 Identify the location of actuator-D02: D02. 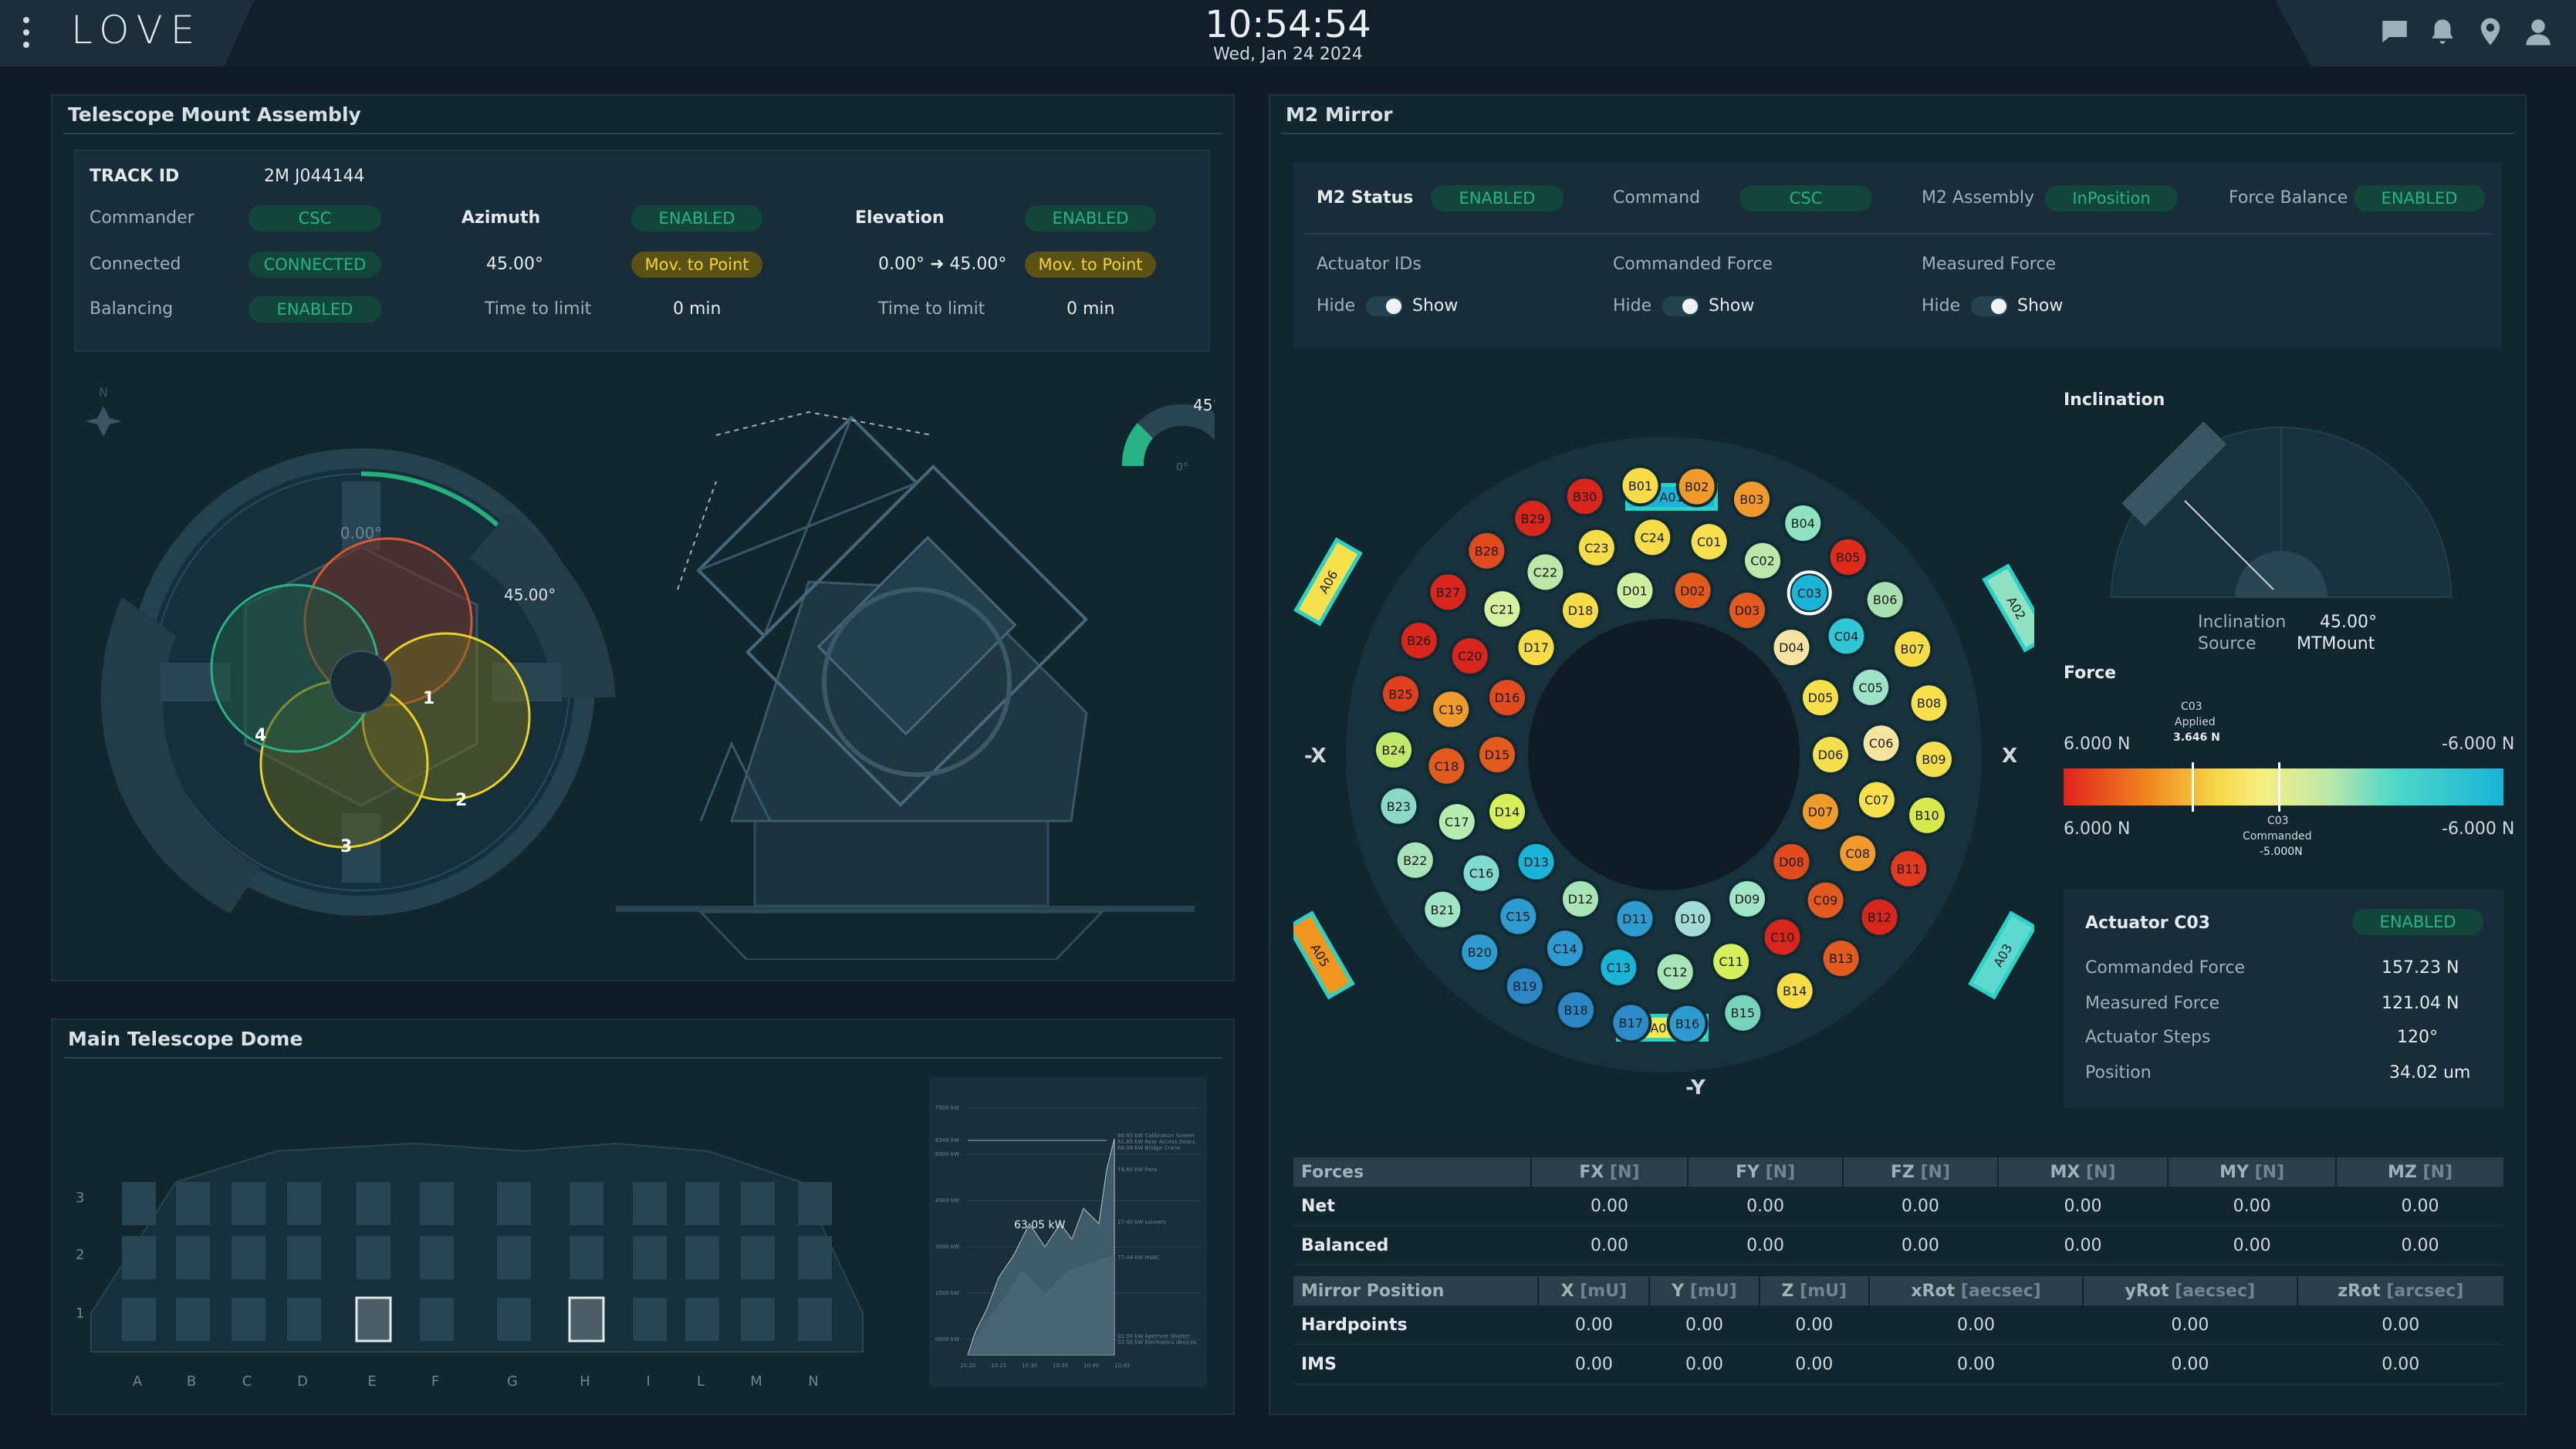
(1693, 590).